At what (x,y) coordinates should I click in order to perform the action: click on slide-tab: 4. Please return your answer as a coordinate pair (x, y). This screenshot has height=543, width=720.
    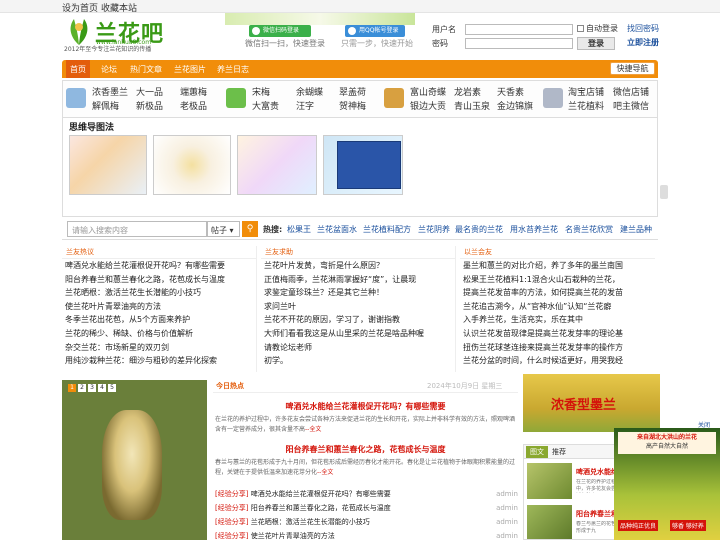
    Looking at the image, I should click on (102, 388).